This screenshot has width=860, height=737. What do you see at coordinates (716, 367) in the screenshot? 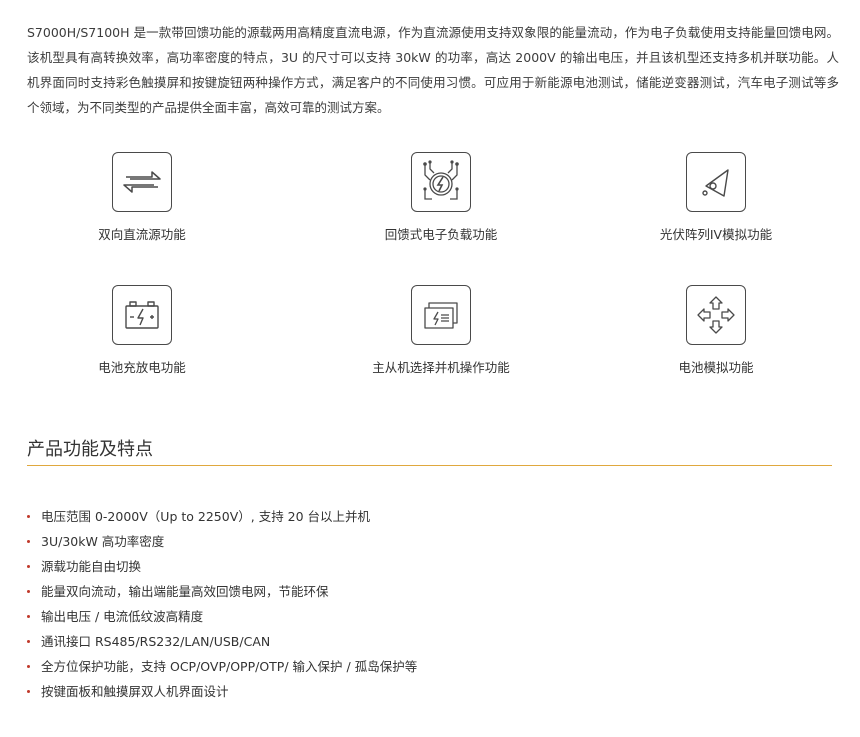
I see `feature-label: 电池模拟功能` at bounding box center [716, 367].